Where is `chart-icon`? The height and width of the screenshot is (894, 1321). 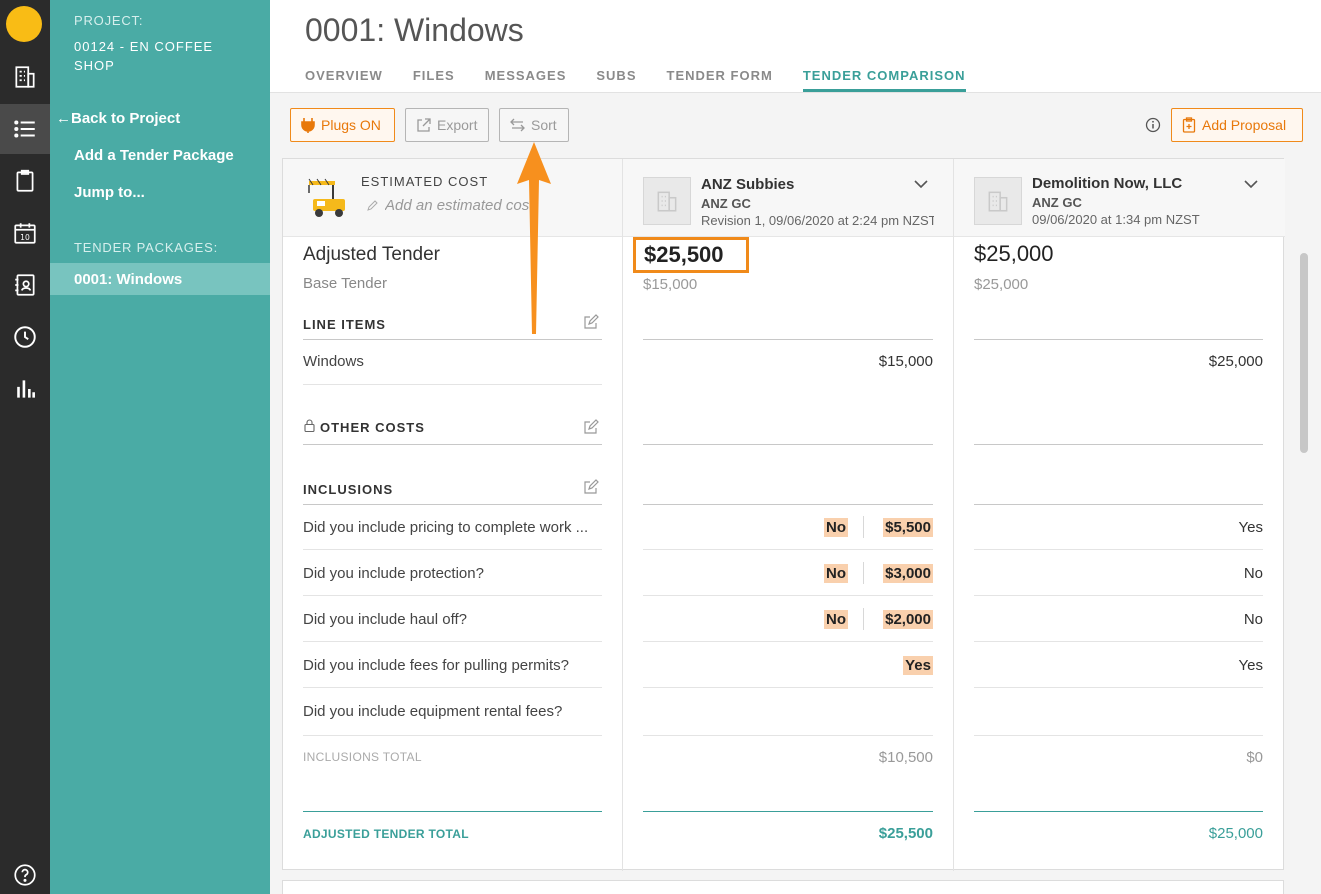 chart-icon is located at coordinates (25, 389).